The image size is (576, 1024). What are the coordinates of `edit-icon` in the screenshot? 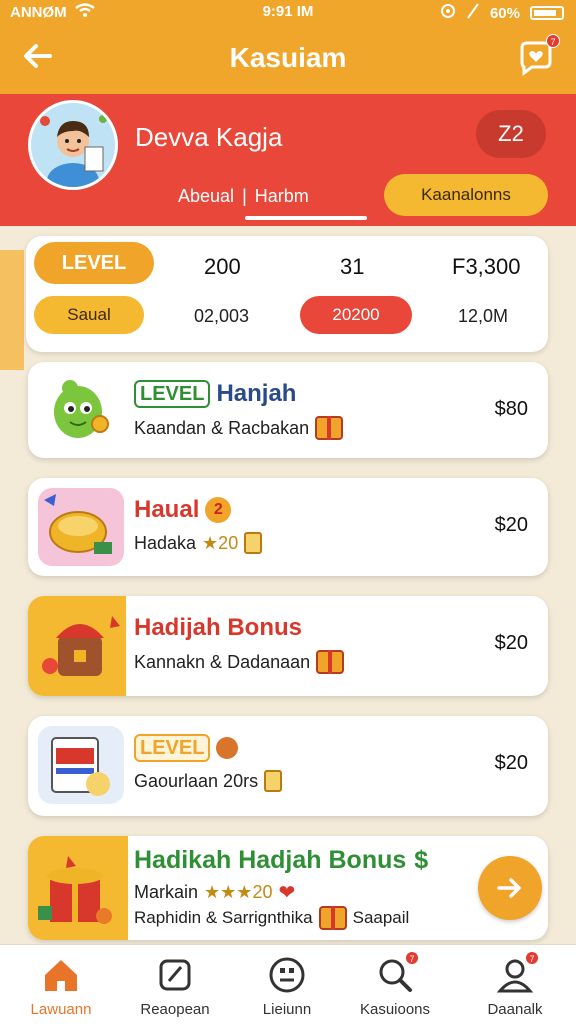 It's located at (175, 975).